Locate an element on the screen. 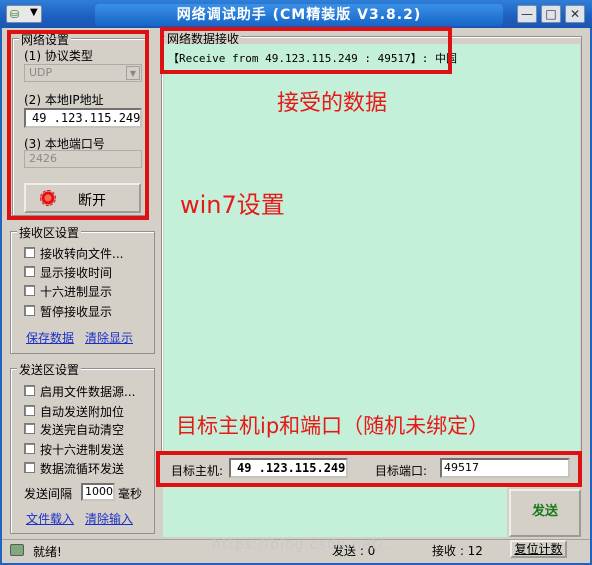  win7-annotation: win7设置 is located at coordinates (232, 205).